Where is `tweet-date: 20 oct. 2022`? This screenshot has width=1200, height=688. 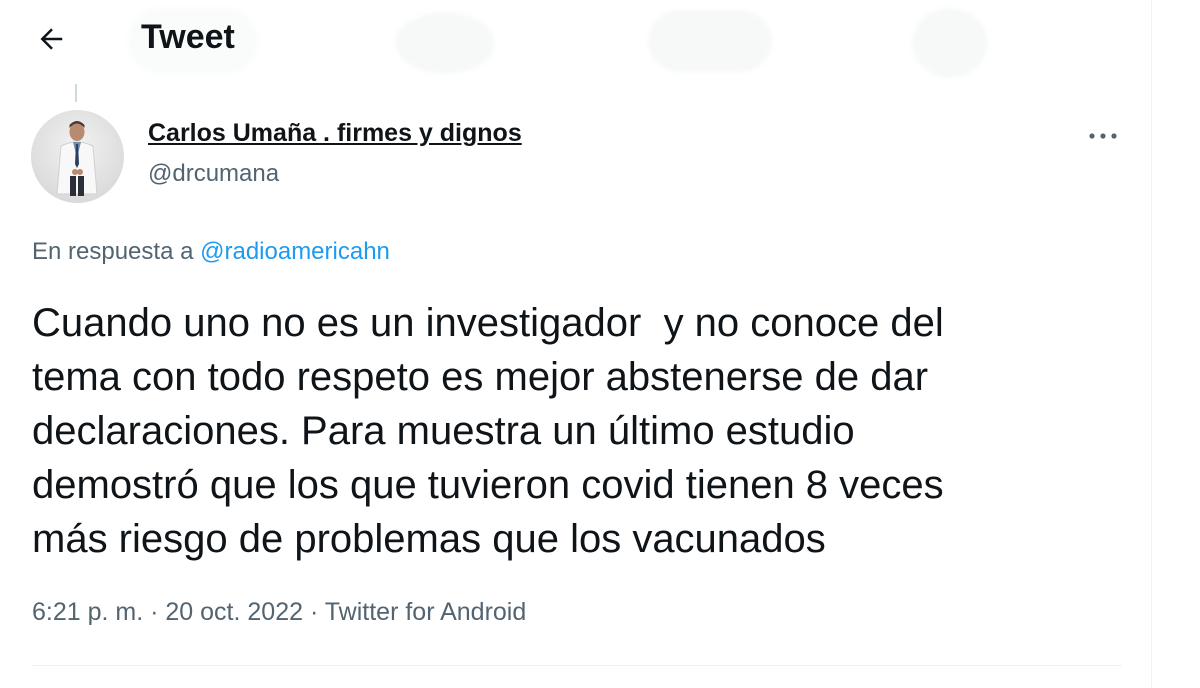
tweet-date: 20 oct. 2022 is located at coordinates (234, 612).